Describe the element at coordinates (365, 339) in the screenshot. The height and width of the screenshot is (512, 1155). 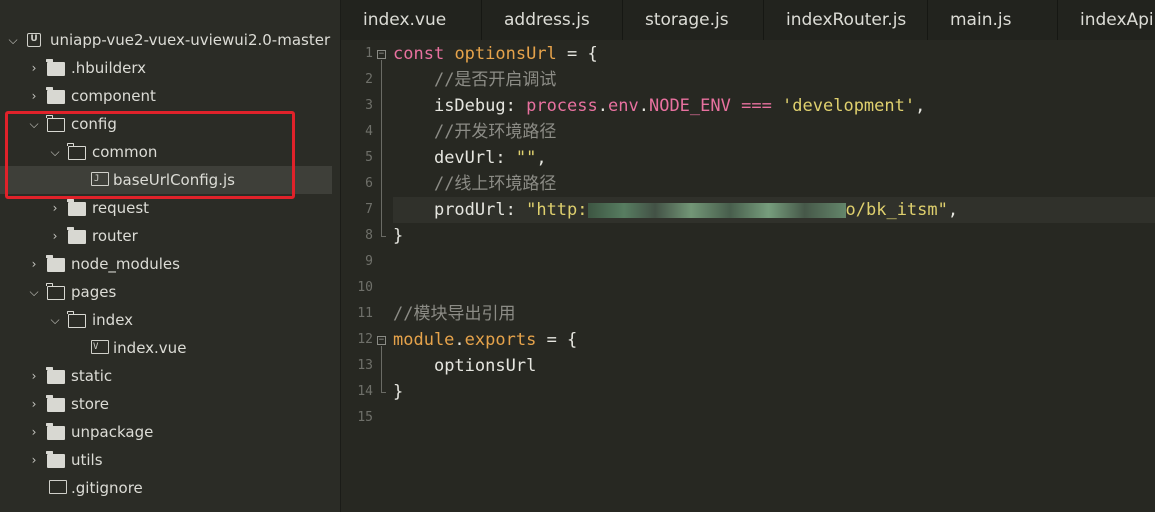
I see `line-number: 12` at that location.